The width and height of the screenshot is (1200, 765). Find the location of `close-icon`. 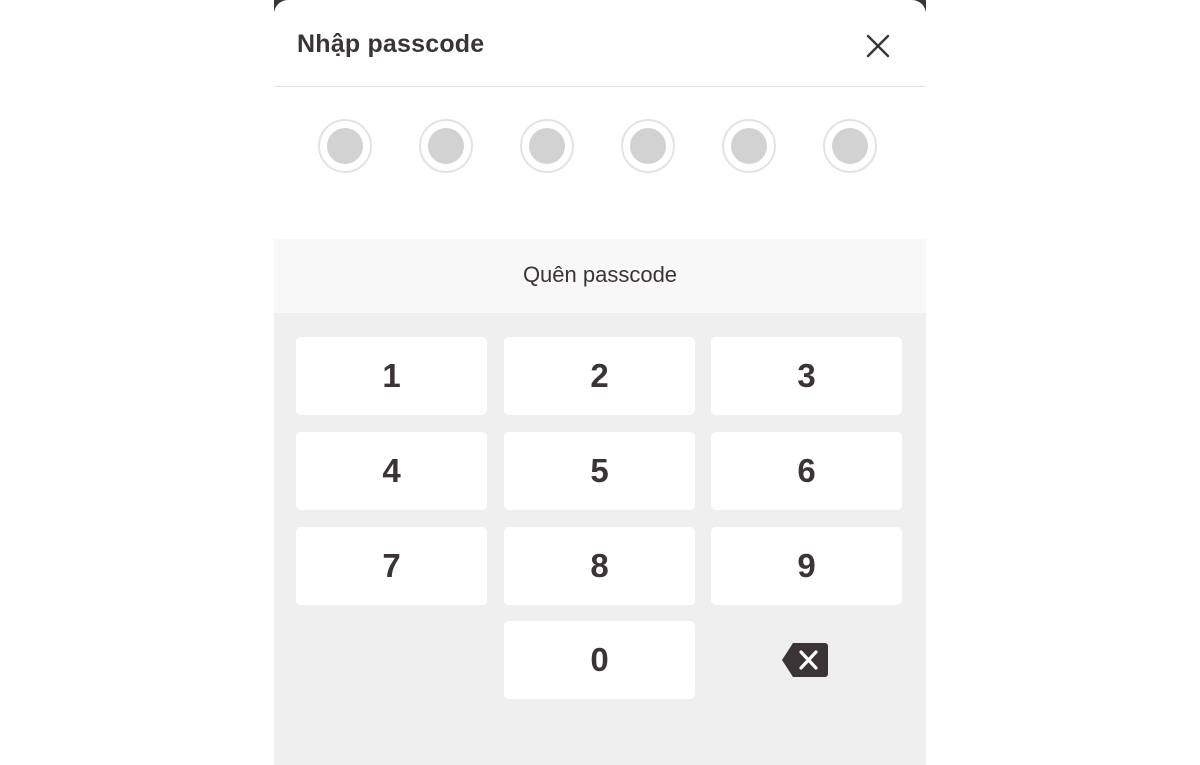

close-icon is located at coordinates (878, 46).